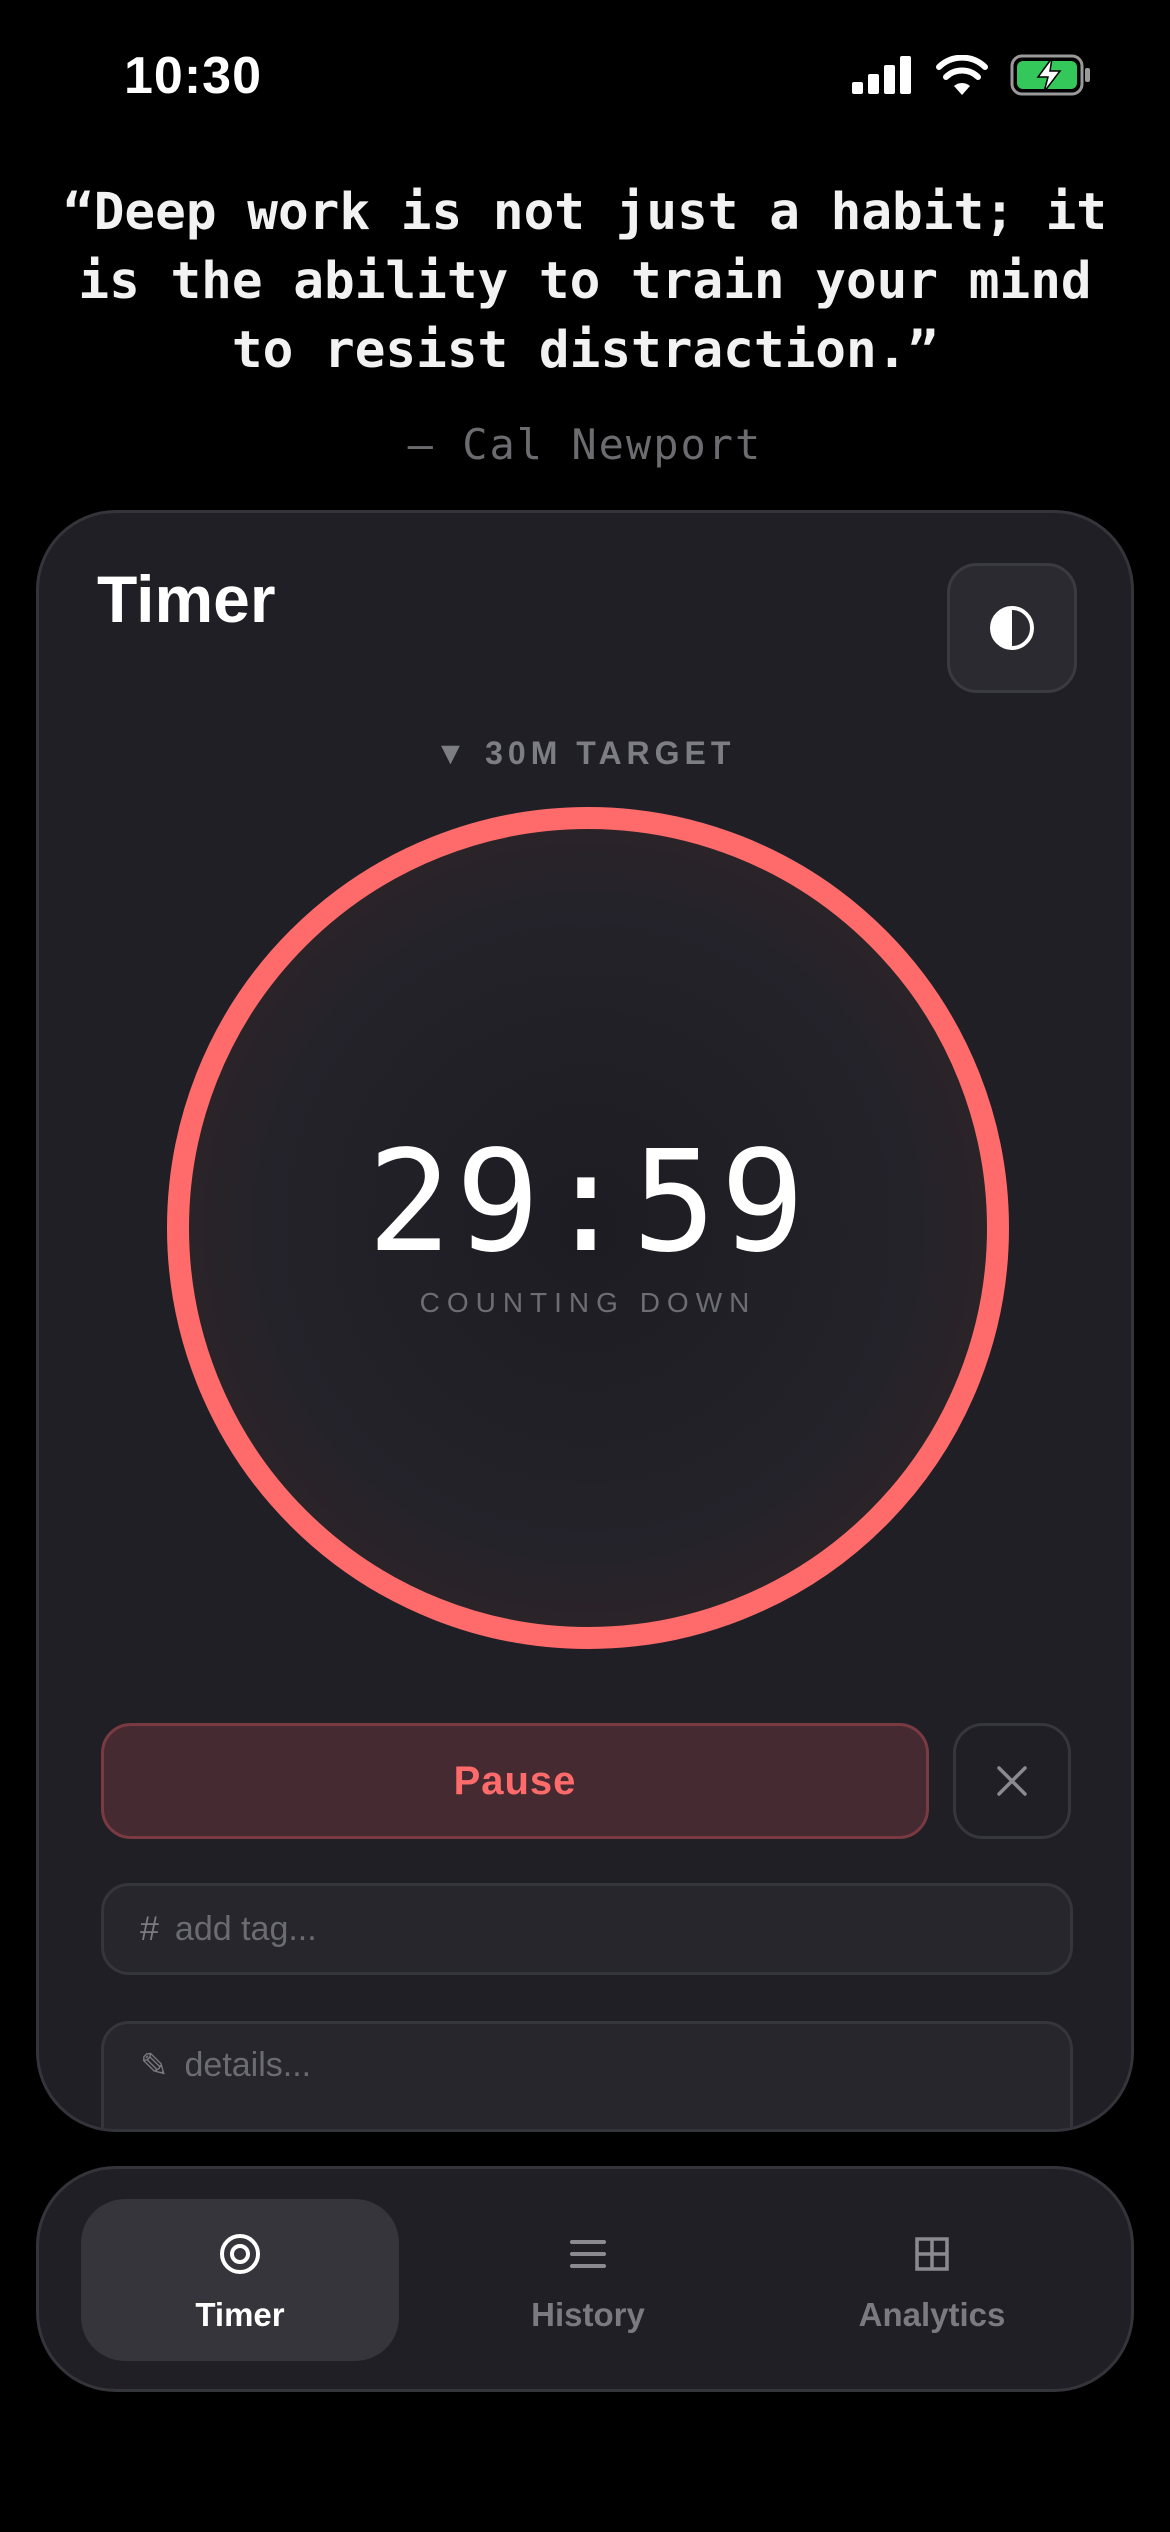 The height and width of the screenshot is (2532, 1170). I want to click on bottom-nav: Timer History Analytics, so click(585, 2279).